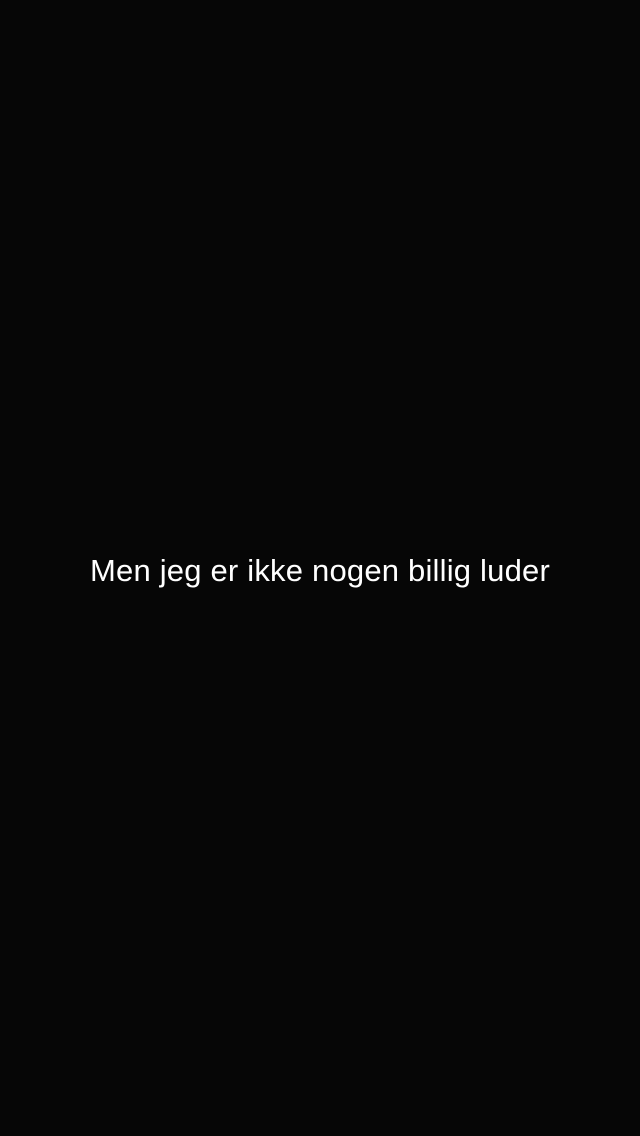  I want to click on caption-text: Men jeg er ikke nogen billig luder, so click(319, 570).